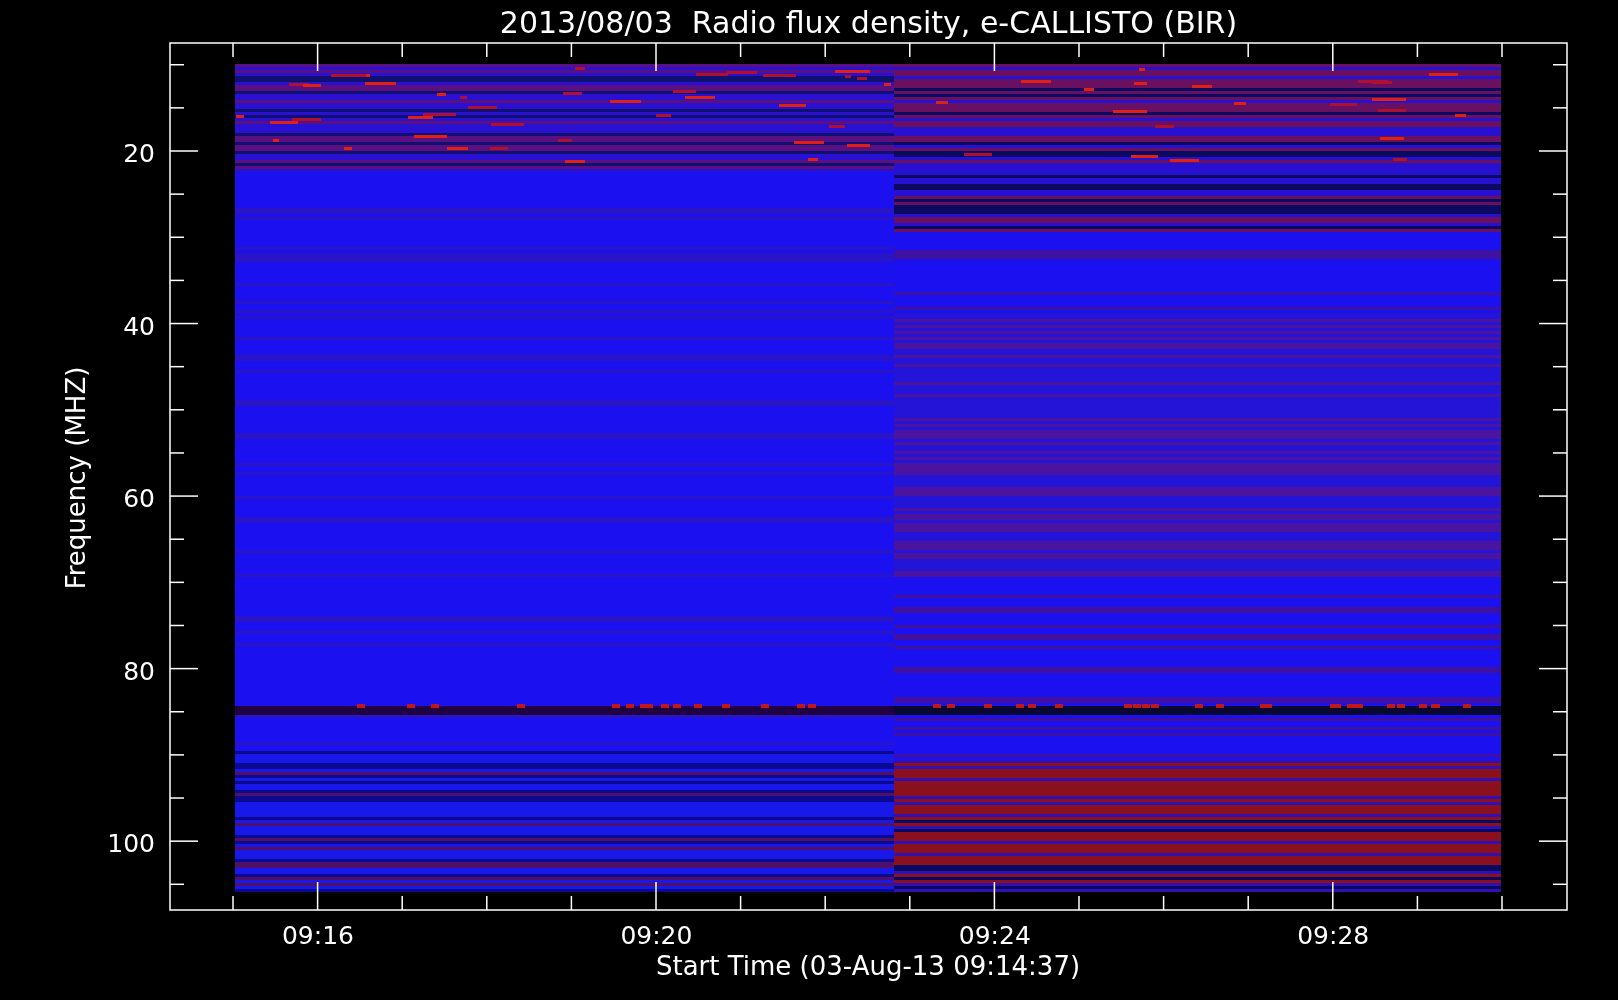 The image size is (1618, 1000). What do you see at coordinates (139, 326) in the screenshot?
I see `axis-tick-label: 40` at bounding box center [139, 326].